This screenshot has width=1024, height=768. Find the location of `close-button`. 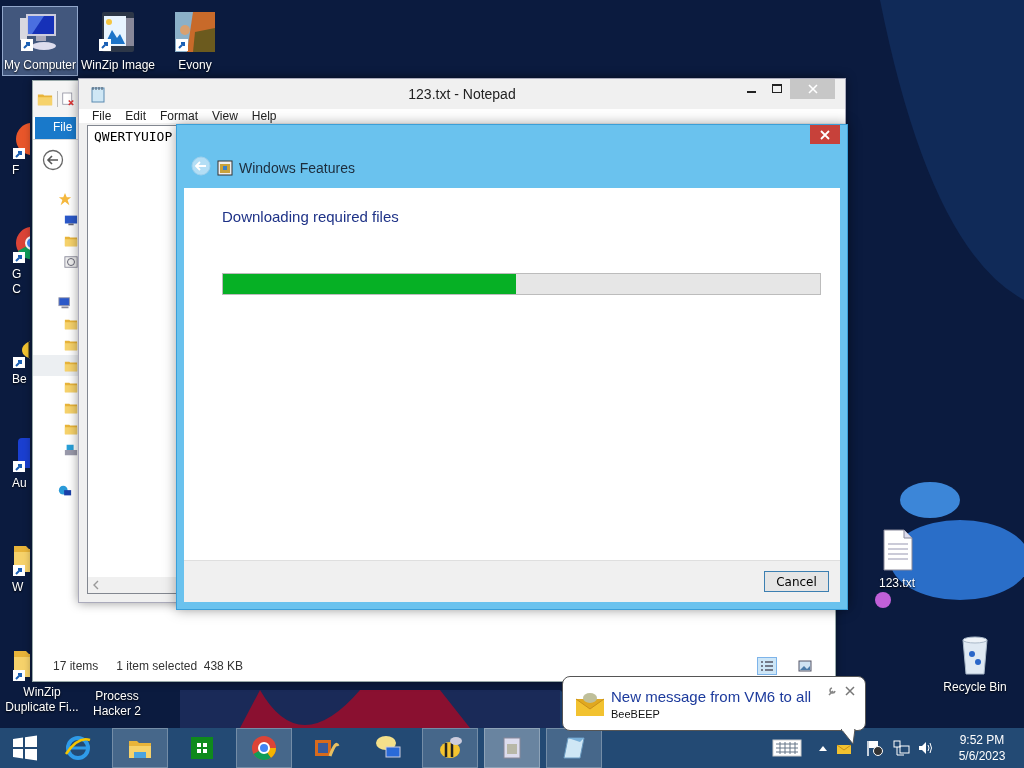

close-button is located at coordinates (825, 134).